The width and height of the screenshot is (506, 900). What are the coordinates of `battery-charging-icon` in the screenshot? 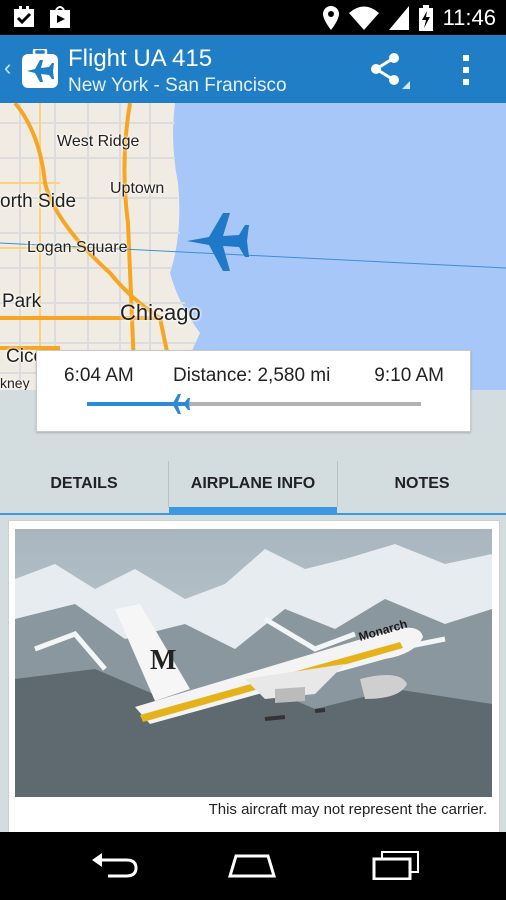 It's located at (425, 18).